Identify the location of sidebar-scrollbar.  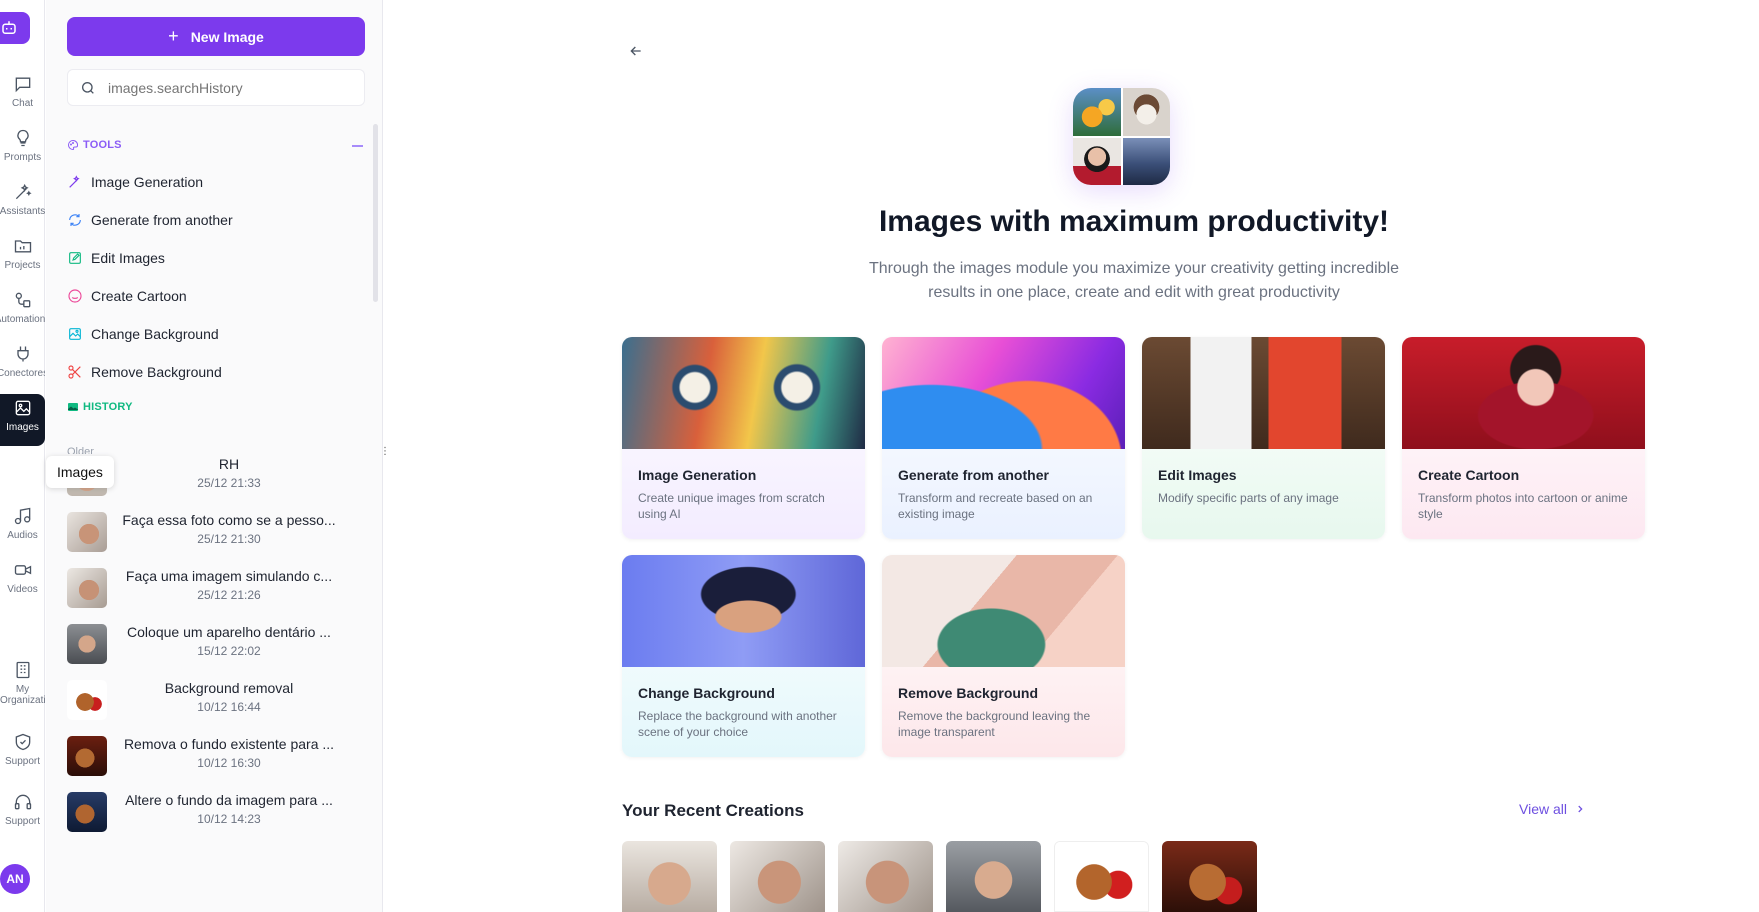
(375, 213).